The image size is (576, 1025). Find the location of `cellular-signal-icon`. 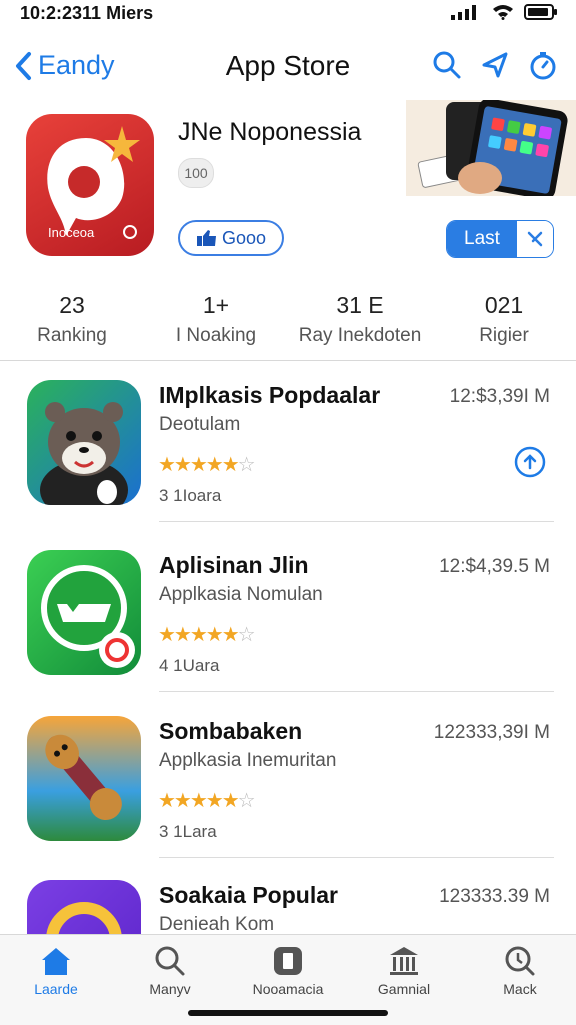

cellular-signal-icon is located at coordinates (463, 12).